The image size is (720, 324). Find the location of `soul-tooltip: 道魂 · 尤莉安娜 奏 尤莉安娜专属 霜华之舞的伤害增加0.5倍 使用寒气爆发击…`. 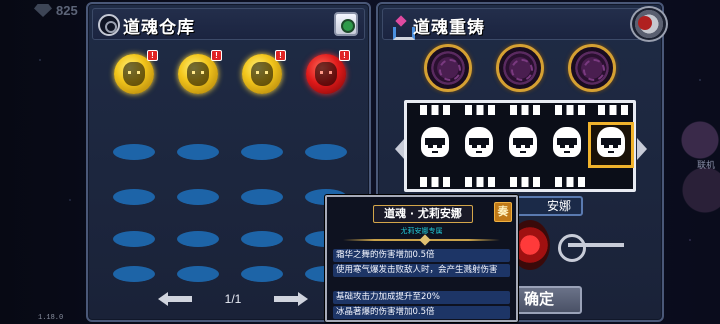

soul-tooltip: 道魂 · 尤莉安娜 奏 尤莉安娜专属 霜华之舞的伤害增加0.5倍 使用寒气爆发击… is located at coordinates (421, 258).